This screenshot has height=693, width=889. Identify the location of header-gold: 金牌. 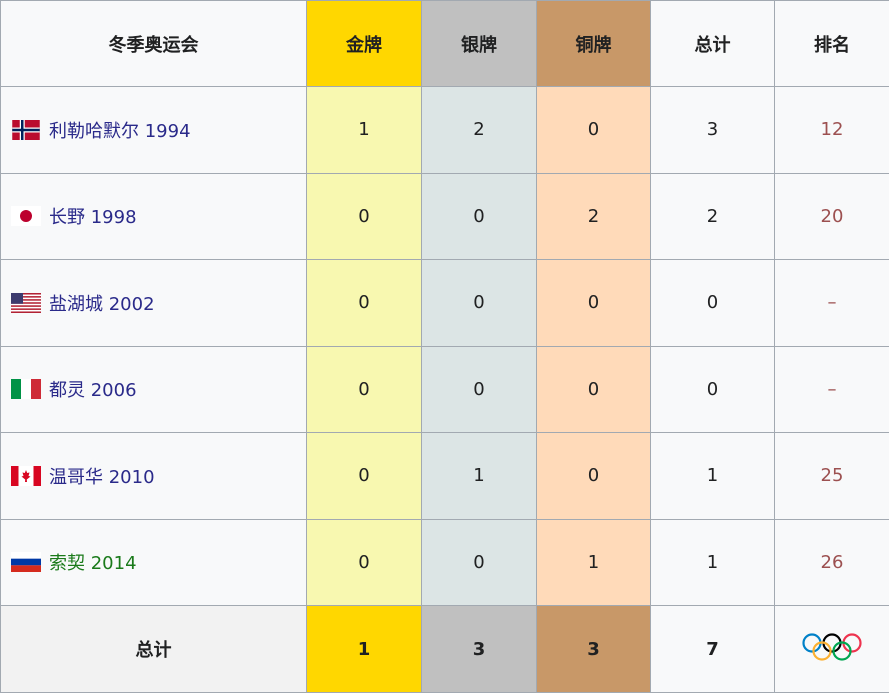
(364, 43).